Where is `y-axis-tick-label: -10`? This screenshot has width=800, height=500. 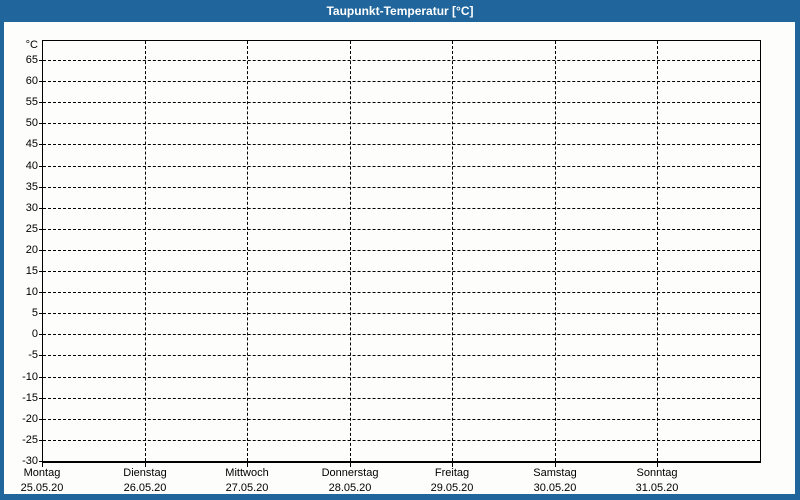
y-axis-tick-label: -10 is located at coordinates (30, 377).